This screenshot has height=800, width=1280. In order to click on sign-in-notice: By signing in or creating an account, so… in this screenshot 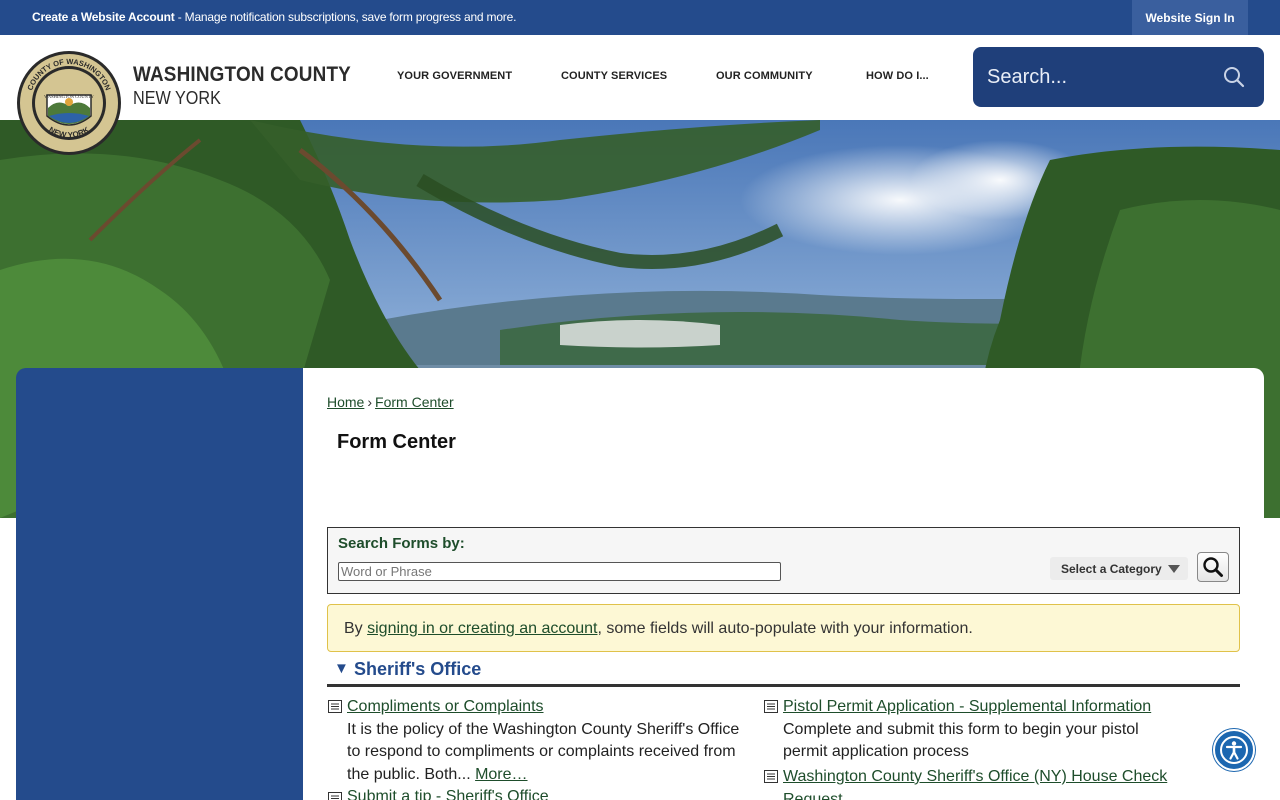, I will do `click(783, 628)`.